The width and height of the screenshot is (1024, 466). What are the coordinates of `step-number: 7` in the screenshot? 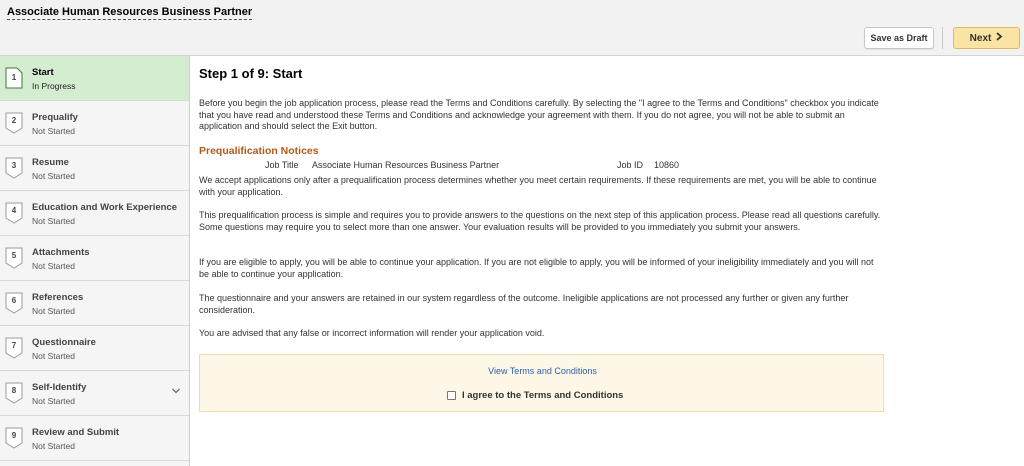 It's located at (14, 345).